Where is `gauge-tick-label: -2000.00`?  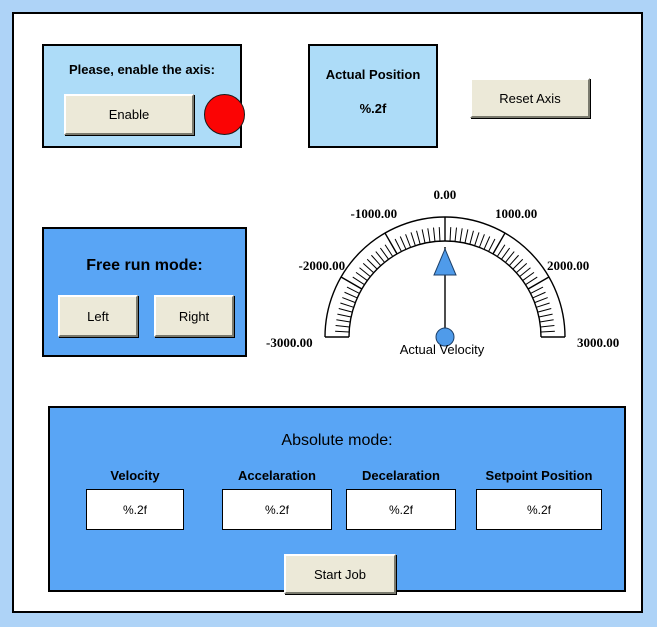
gauge-tick-label: -2000.00 is located at coordinates (322, 265).